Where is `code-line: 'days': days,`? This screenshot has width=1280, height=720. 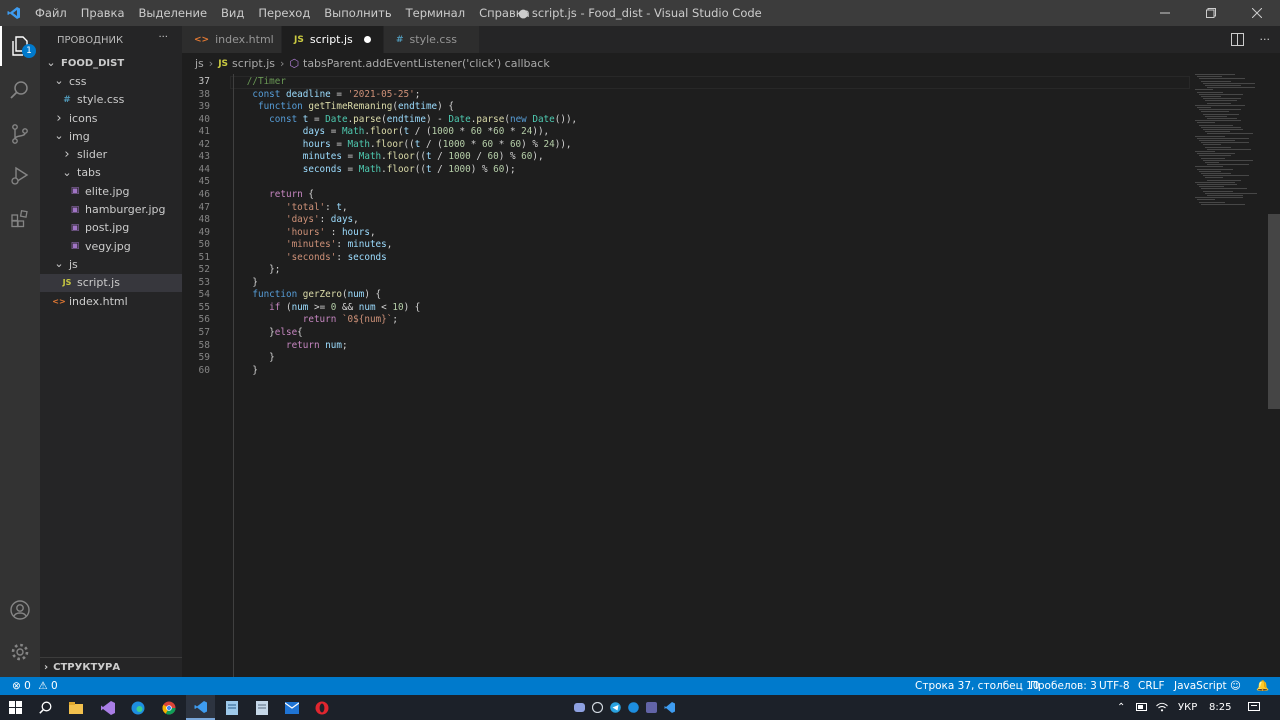 code-line: 'days': days, is located at coordinates (294, 220).